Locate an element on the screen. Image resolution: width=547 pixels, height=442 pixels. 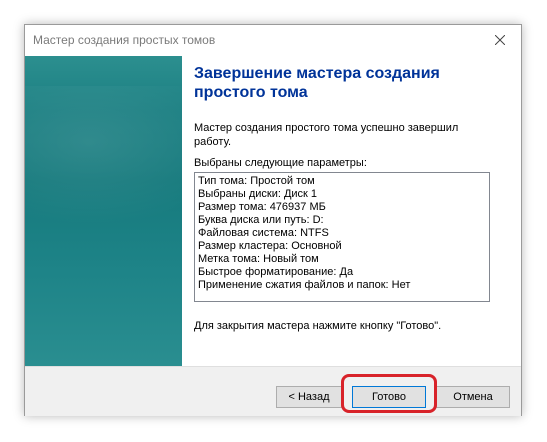
param-line: Размер кластера: Основной is located at coordinates (270, 246).